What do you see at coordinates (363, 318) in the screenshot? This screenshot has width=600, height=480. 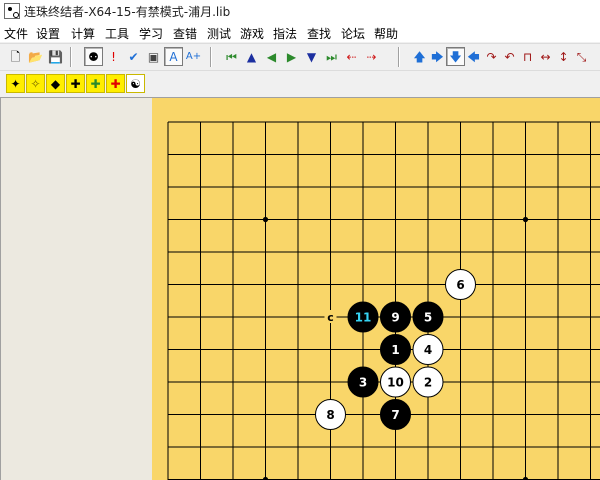 I see `stone-move-number: 11` at bounding box center [363, 318].